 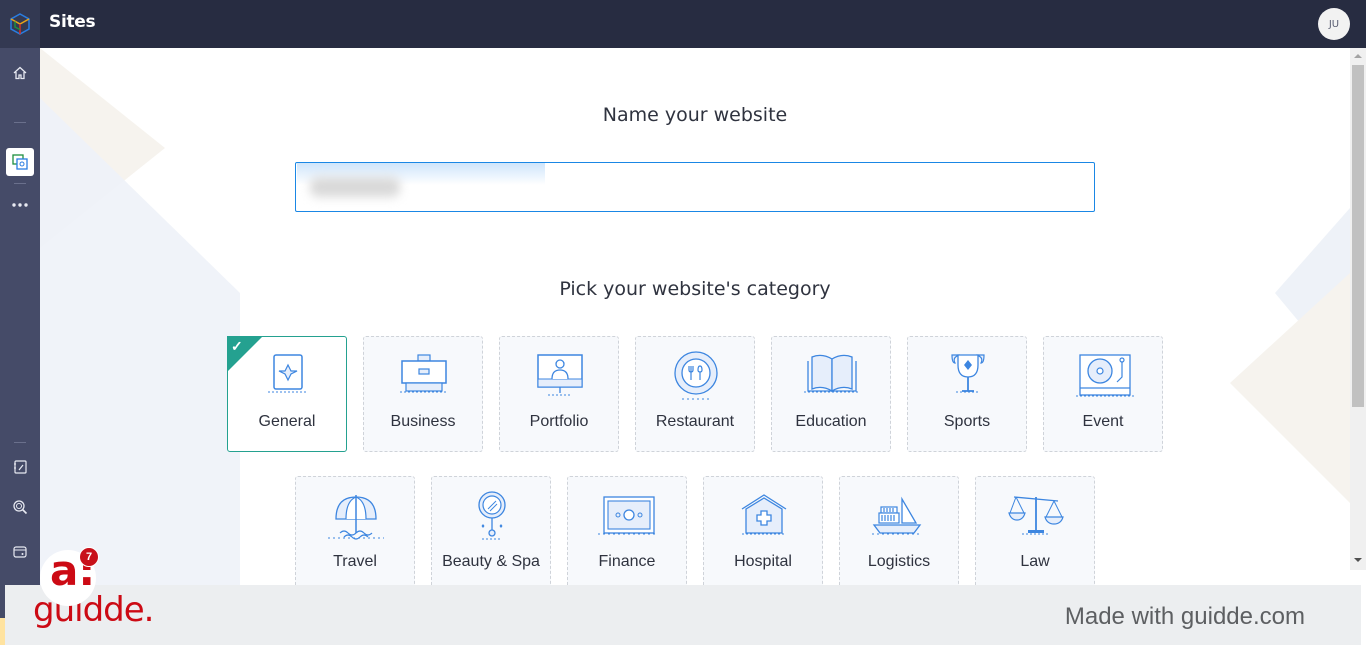 I want to click on cargo-ship-icon, so click(x=897, y=515).